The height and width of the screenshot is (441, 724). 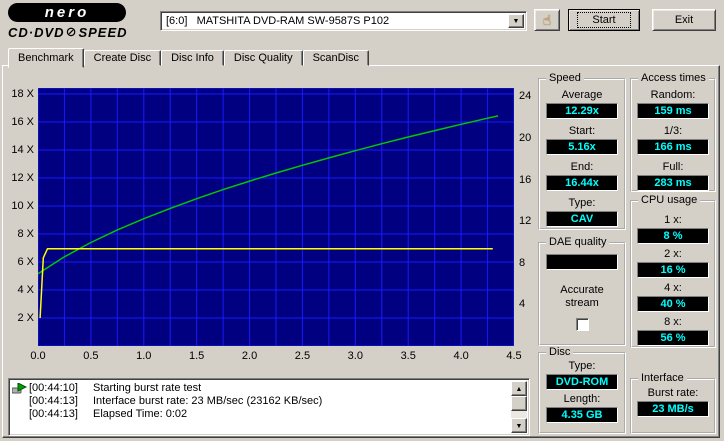 I want to click on cpu_usage-label: 4 x:, so click(x=673, y=288).